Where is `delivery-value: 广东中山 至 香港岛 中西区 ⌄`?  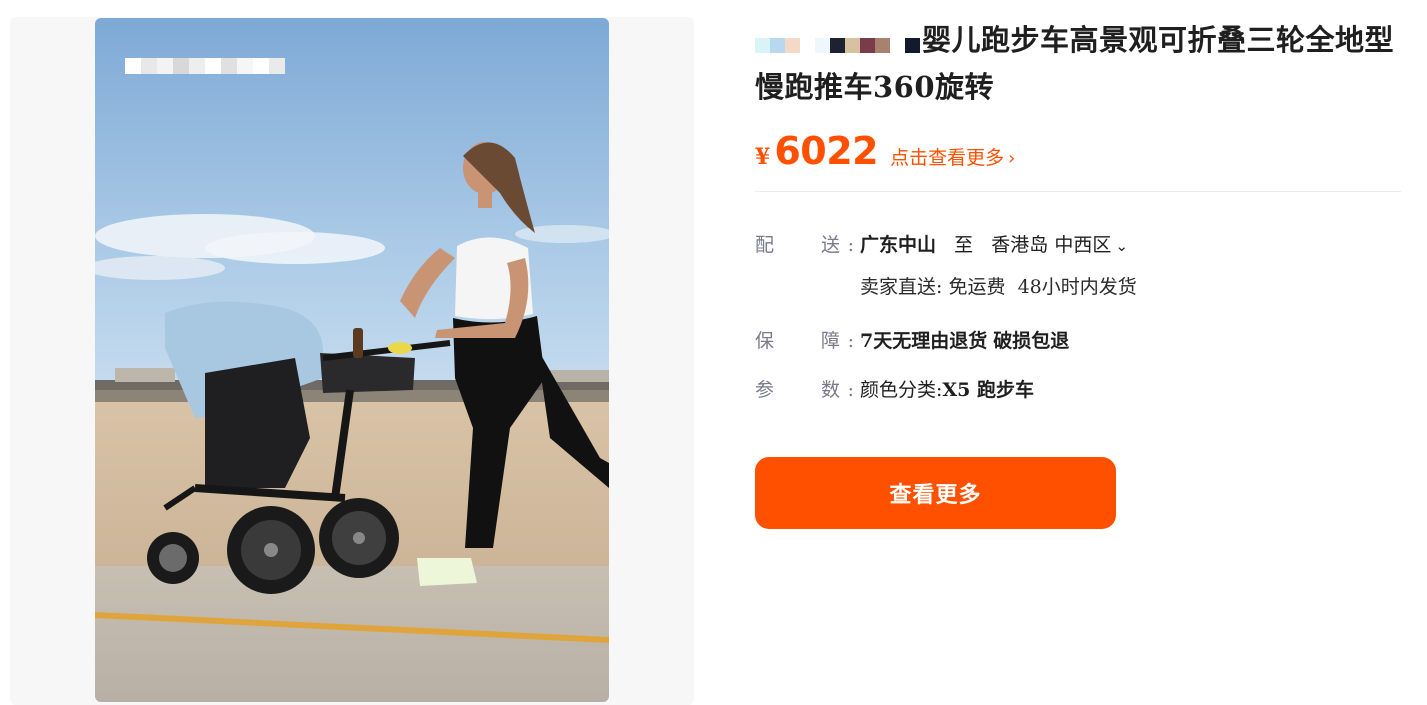 delivery-value: 广东中山 至 香港岛 中西区 ⌄ is located at coordinates (994, 245).